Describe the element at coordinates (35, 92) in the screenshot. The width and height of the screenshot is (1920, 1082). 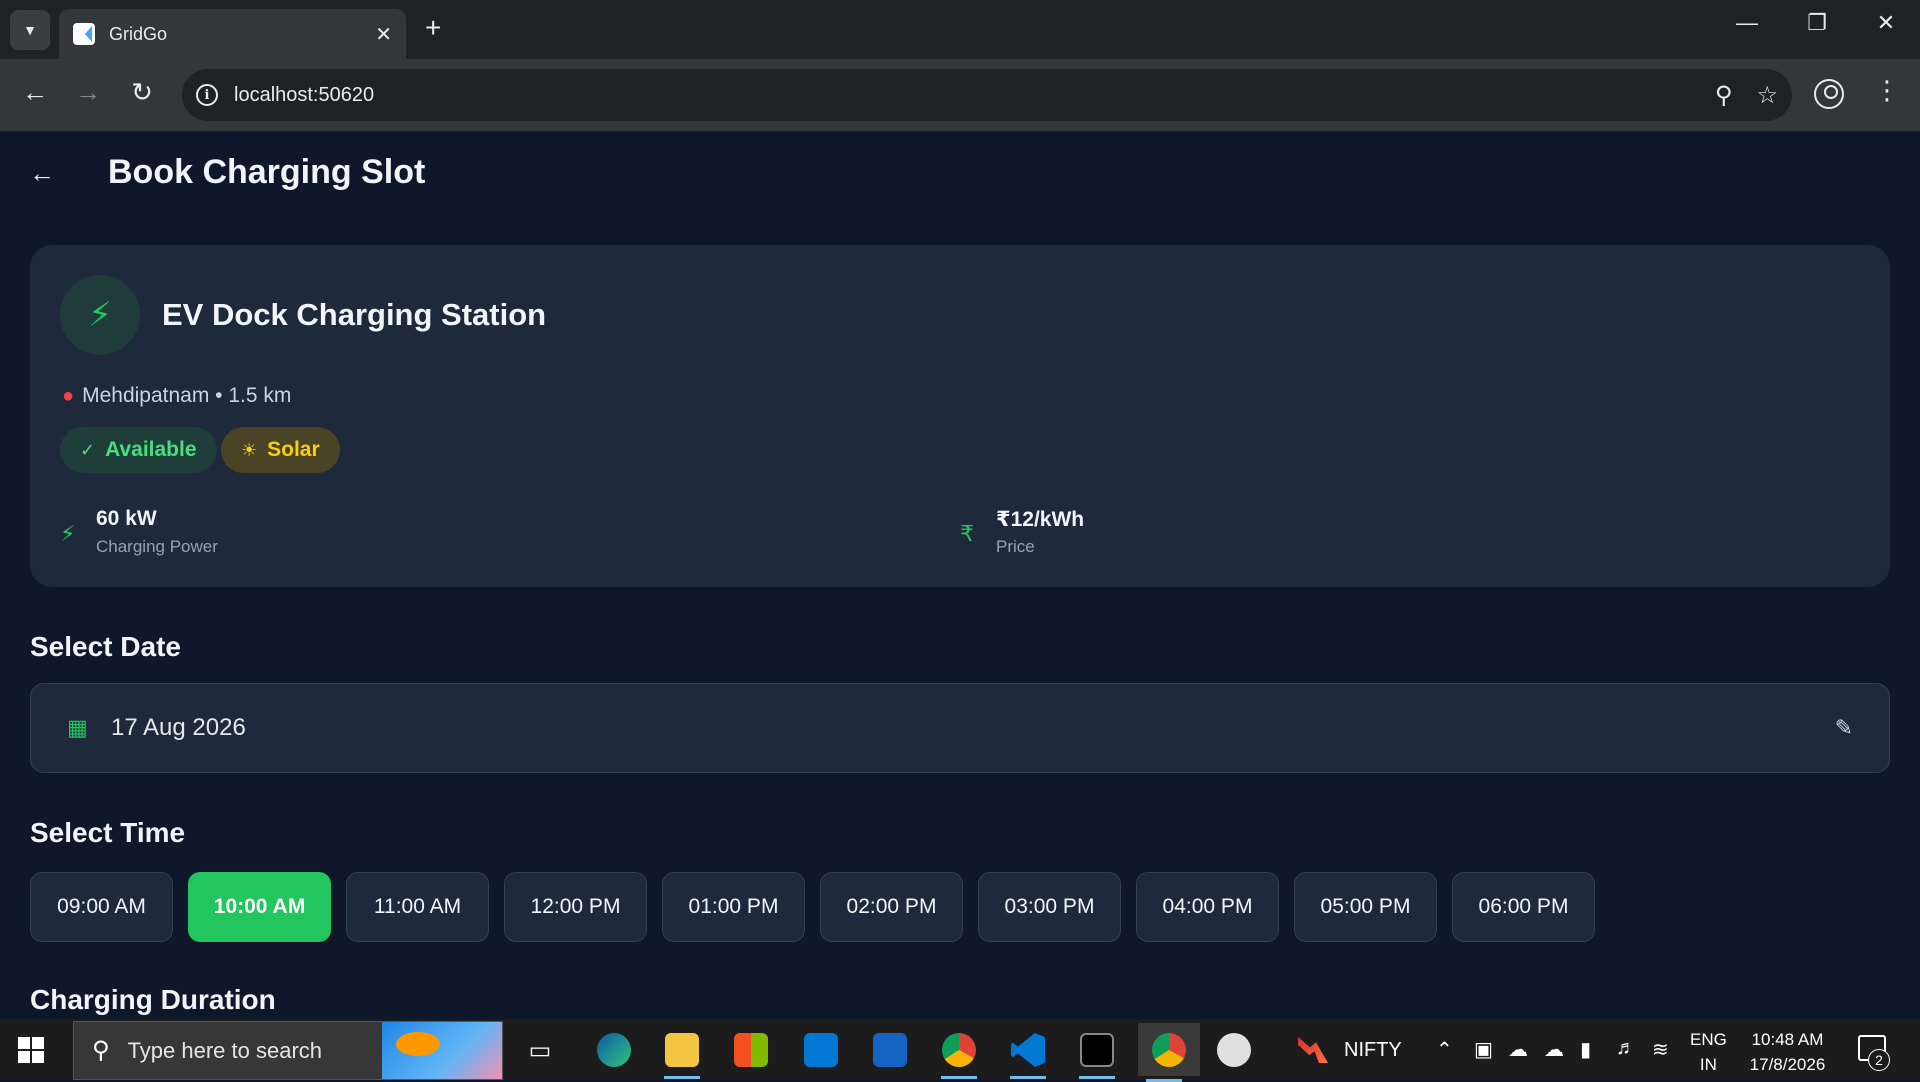
I see `back-button: ←` at that location.